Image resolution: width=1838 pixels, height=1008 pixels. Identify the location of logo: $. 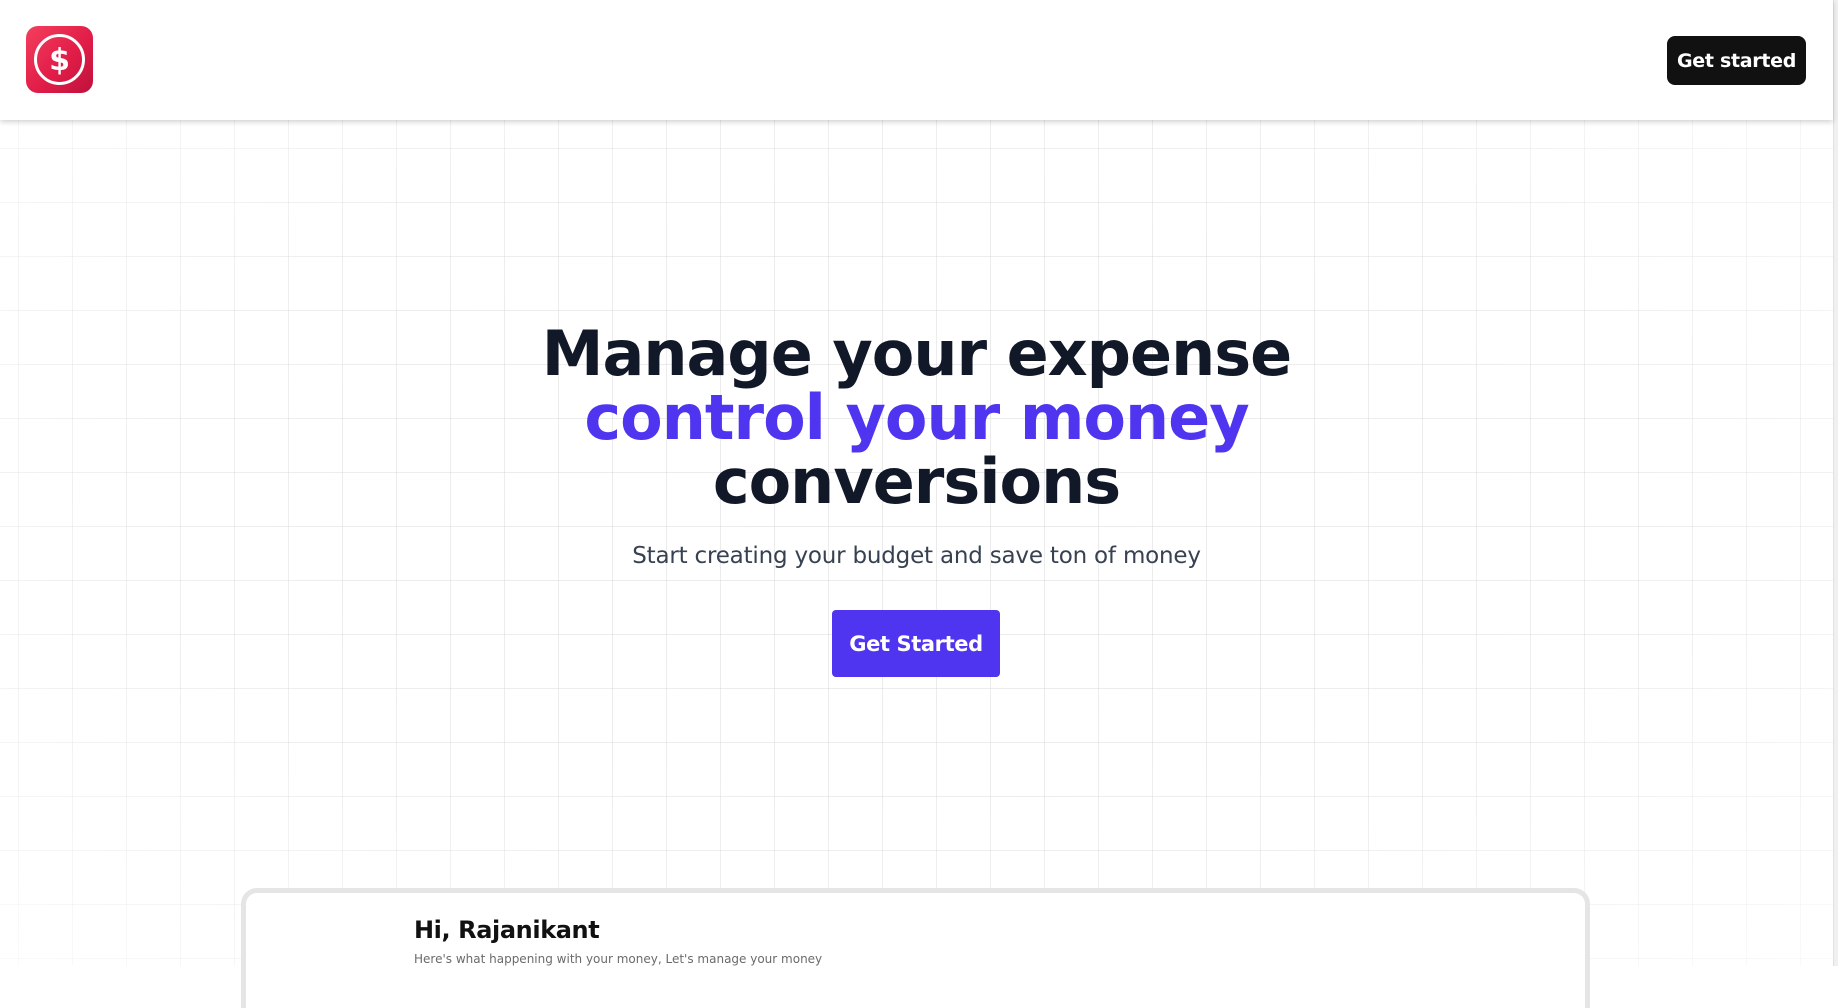
(59, 59).